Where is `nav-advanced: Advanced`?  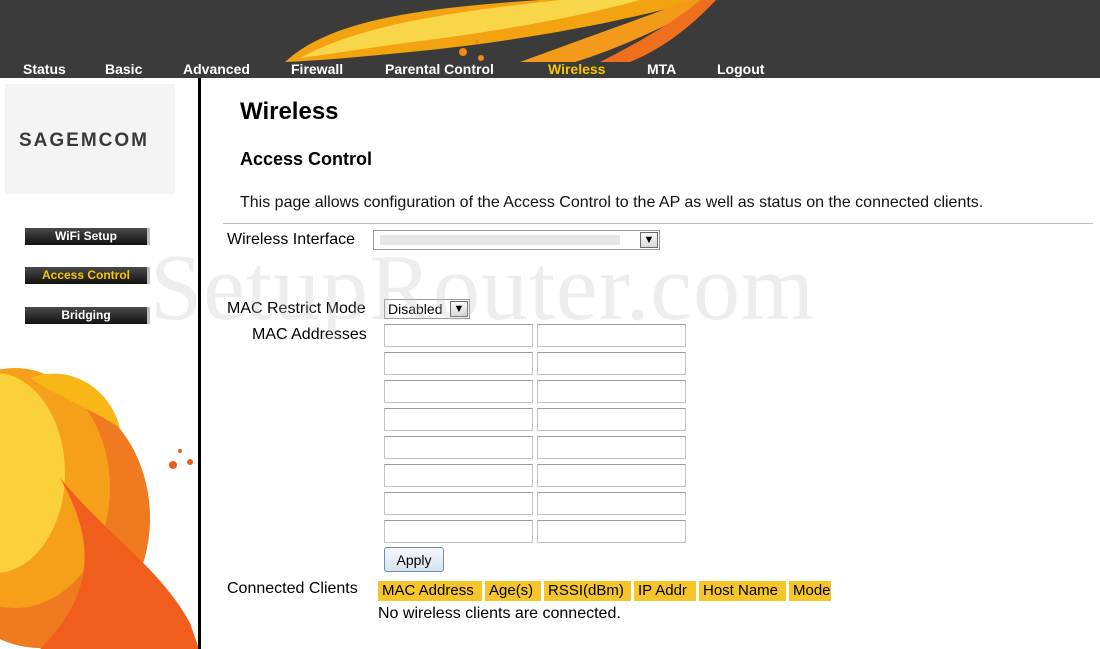 nav-advanced: Advanced is located at coordinates (216, 69).